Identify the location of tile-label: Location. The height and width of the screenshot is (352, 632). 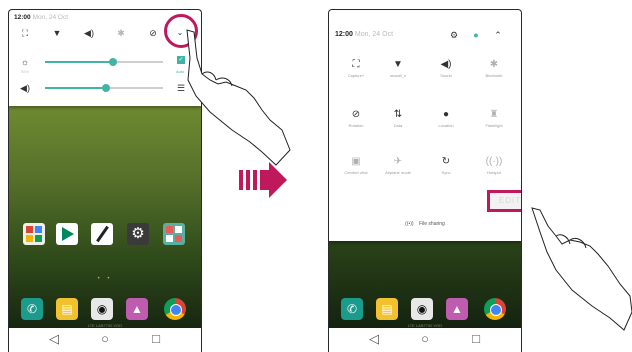
(446, 125).